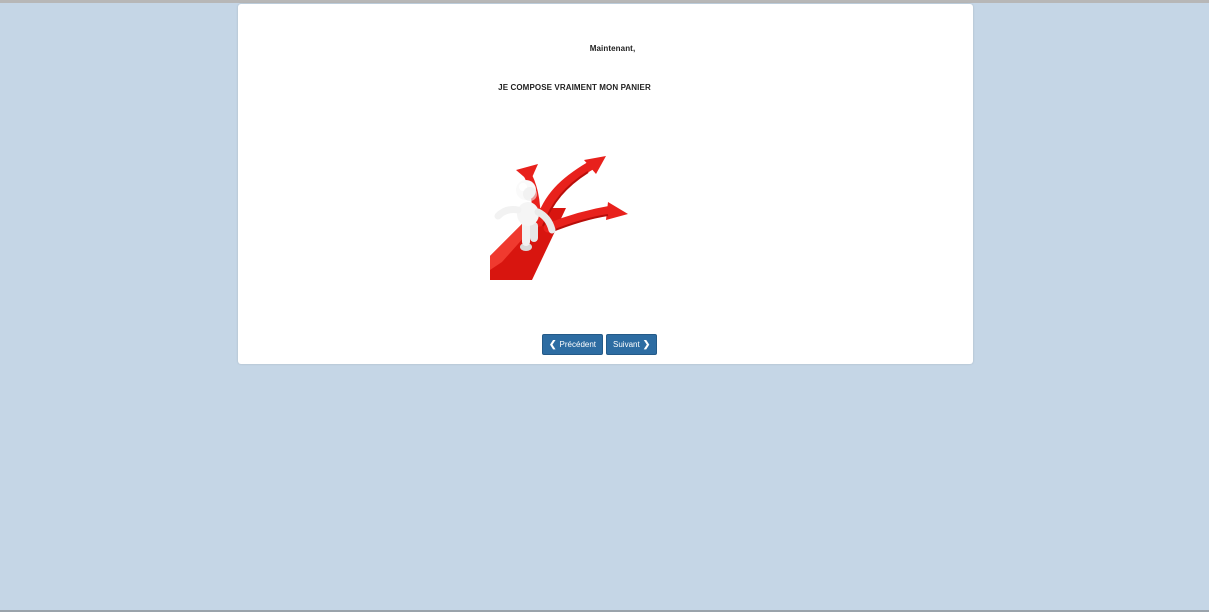 This screenshot has width=1209, height=612. I want to click on next-button: Suivant ❯, so click(632, 344).